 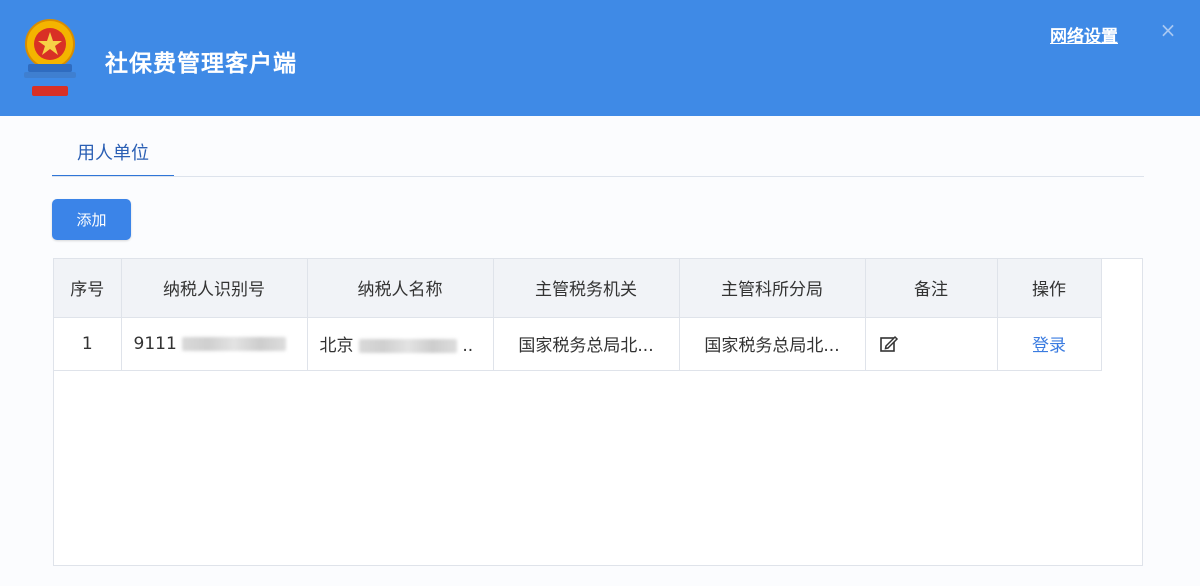 What do you see at coordinates (155, 343) in the screenshot?
I see `taxpayer-id-text: 9111` at bounding box center [155, 343].